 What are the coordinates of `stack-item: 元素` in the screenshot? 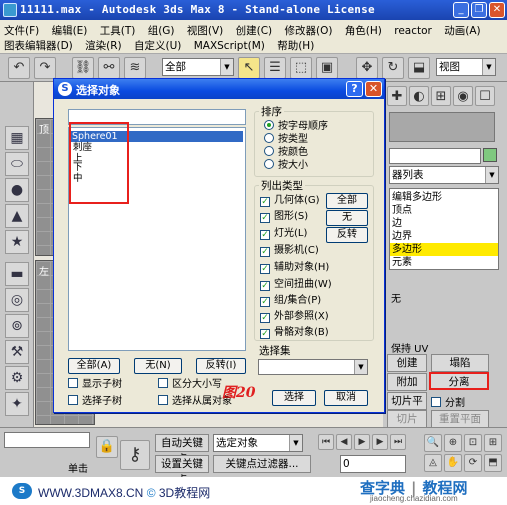 It's located at (448, 262).